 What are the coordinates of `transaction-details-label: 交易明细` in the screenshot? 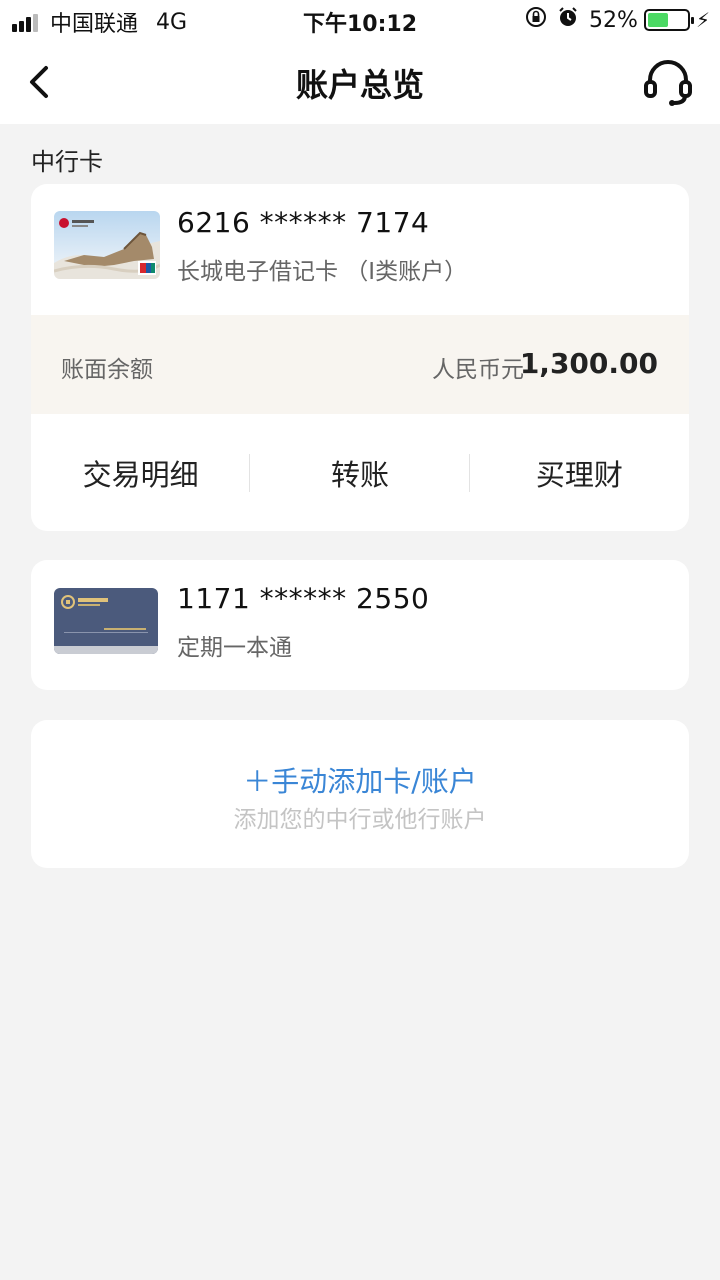 It's located at (140, 474).